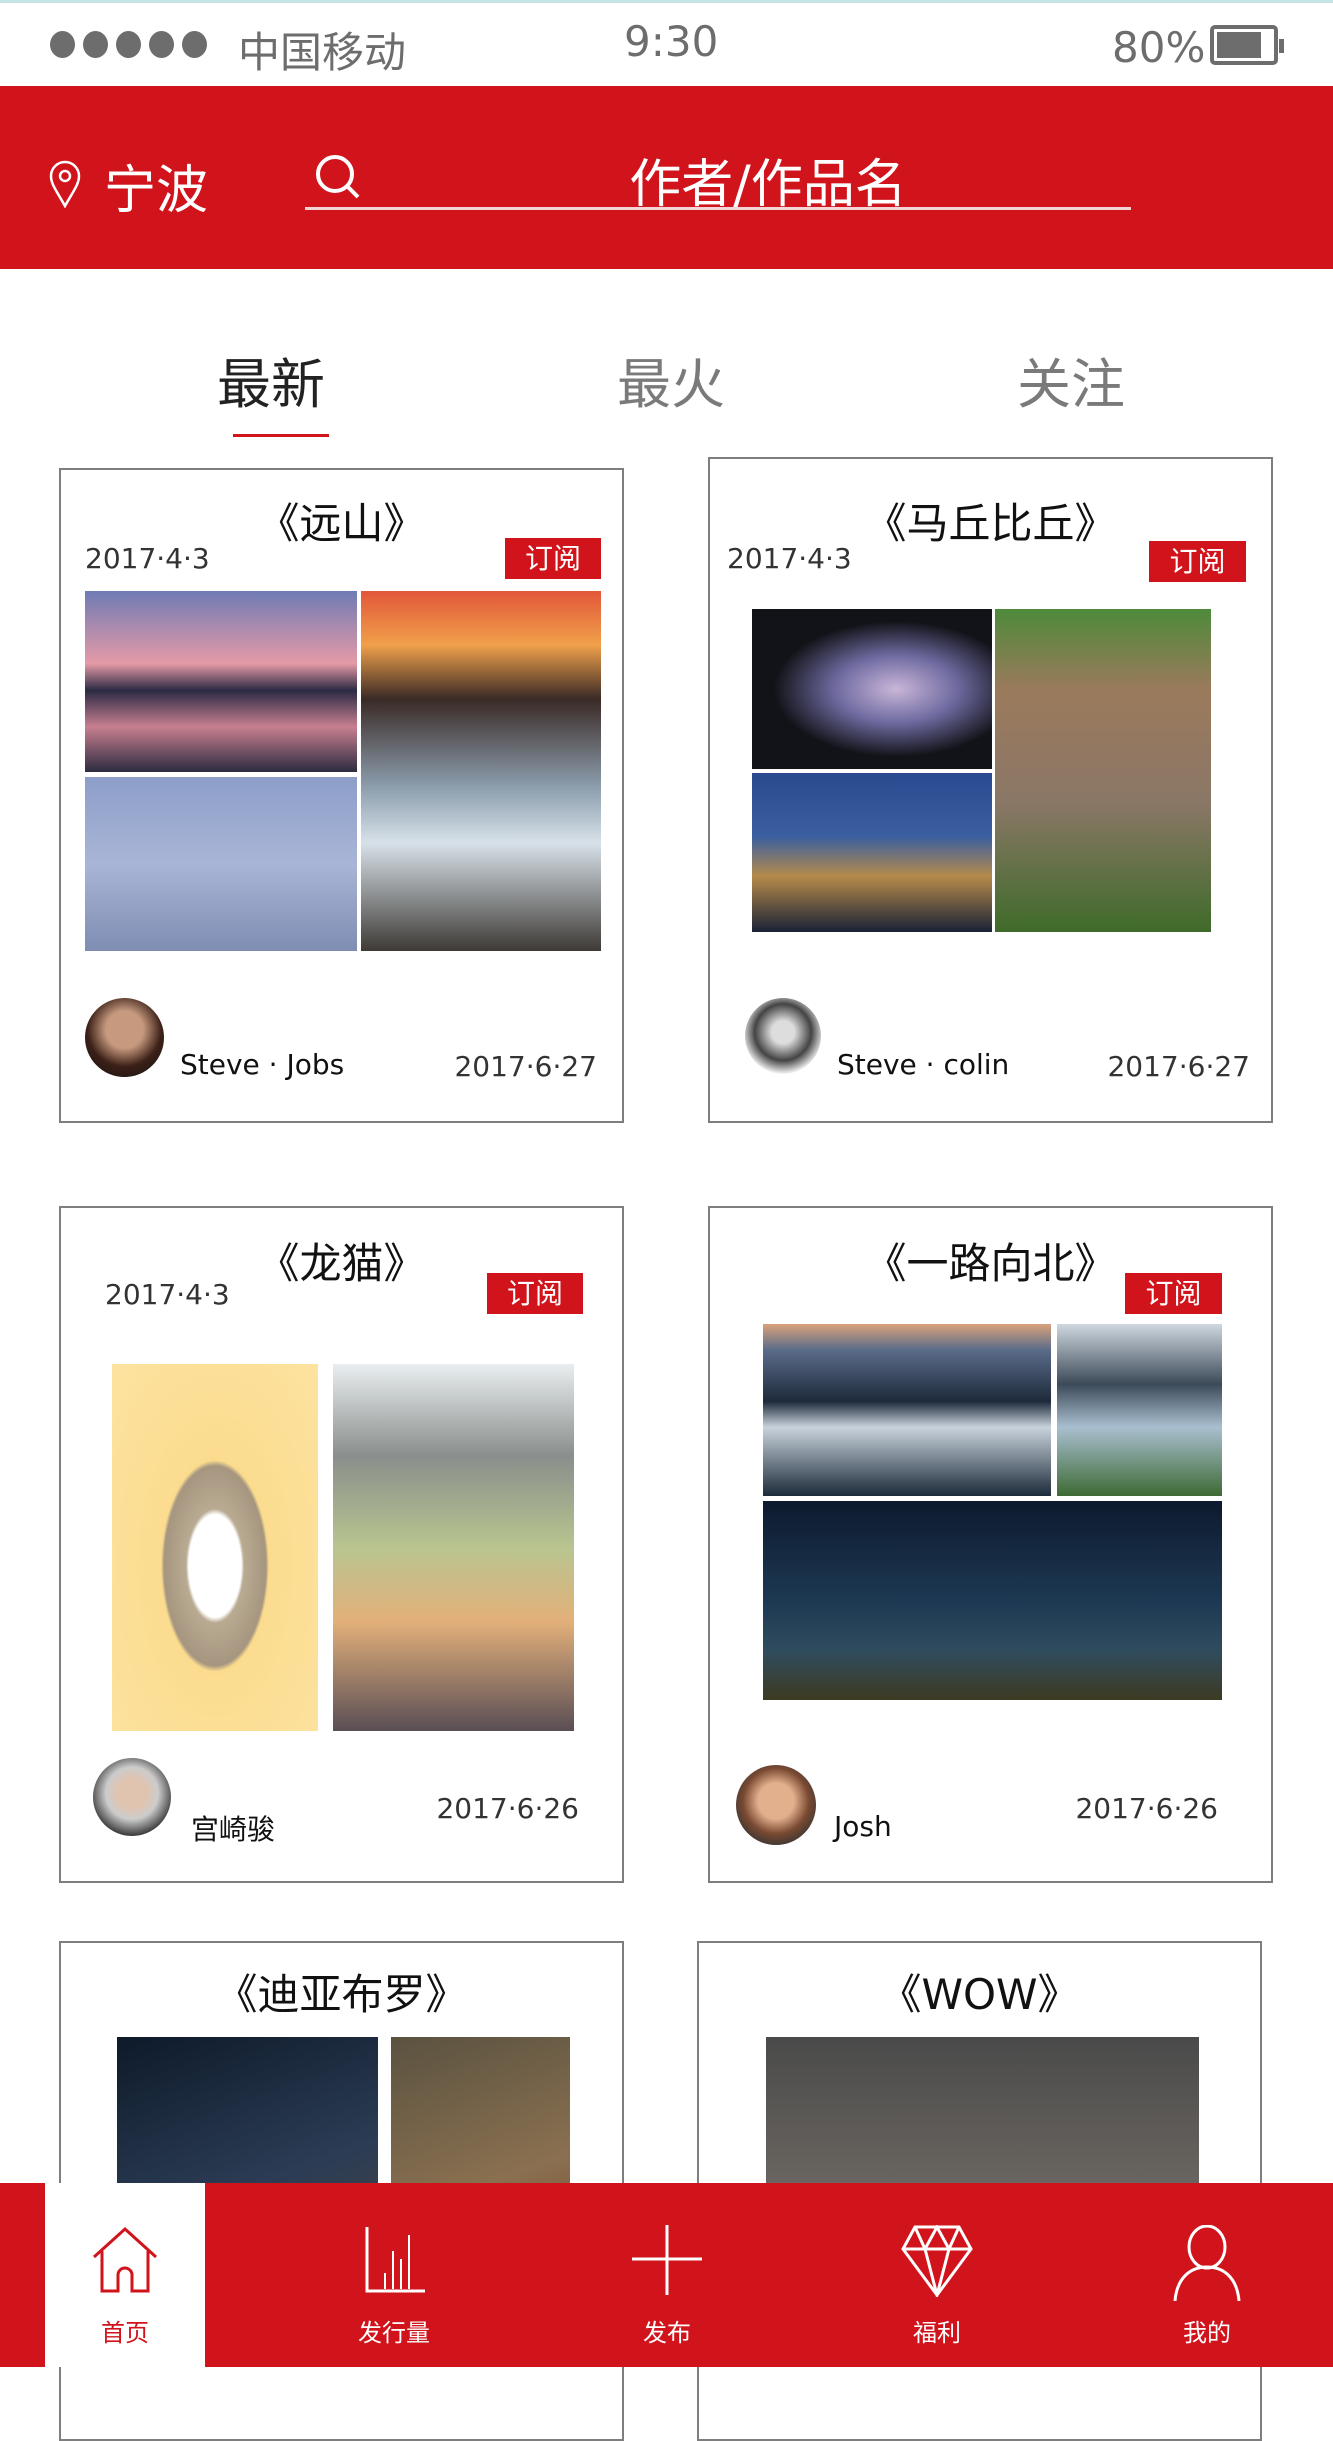  I want to click on nav-label: 发行量, so click(394, 2333).